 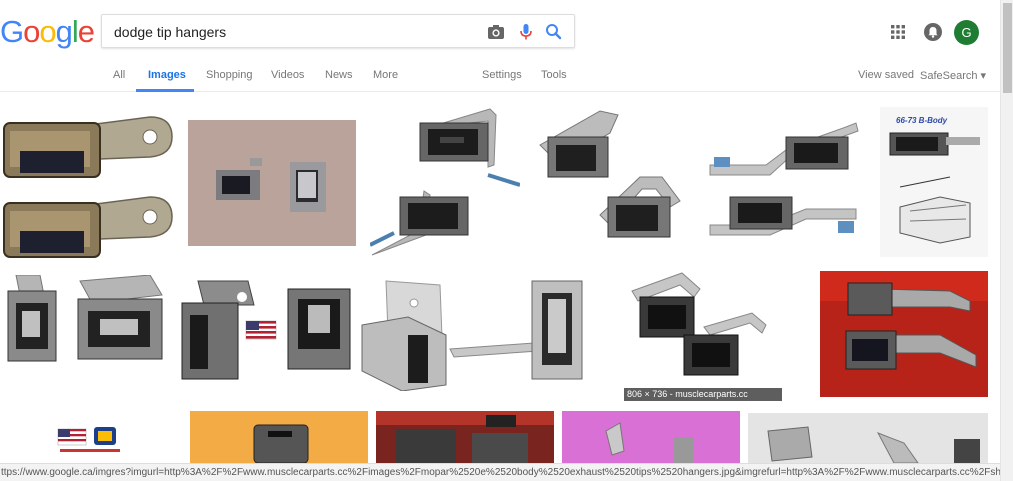 What do you see at coordinates (933, 32) in the screenshot?
I see `notifications-icon` at bounding box center [933, 32].